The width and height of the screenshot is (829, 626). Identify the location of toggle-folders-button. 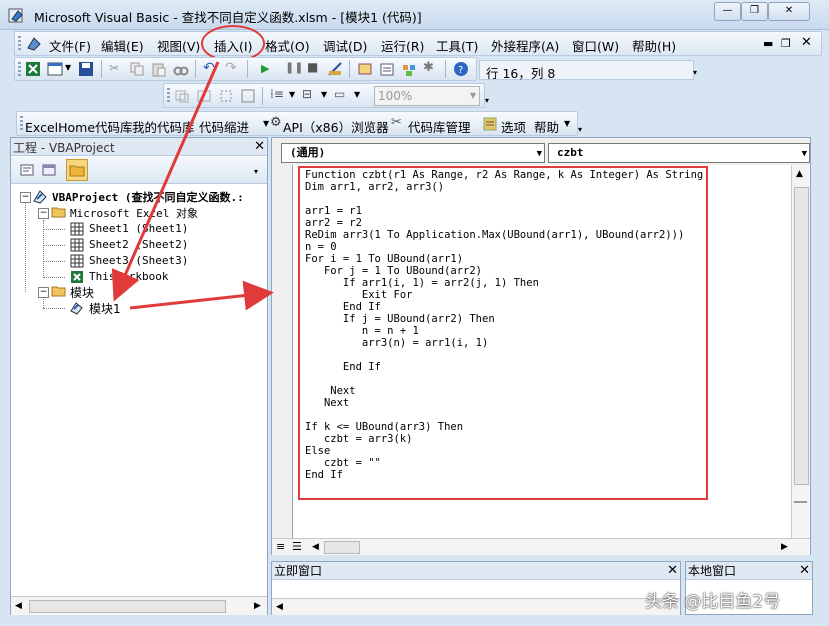
(77, 170).